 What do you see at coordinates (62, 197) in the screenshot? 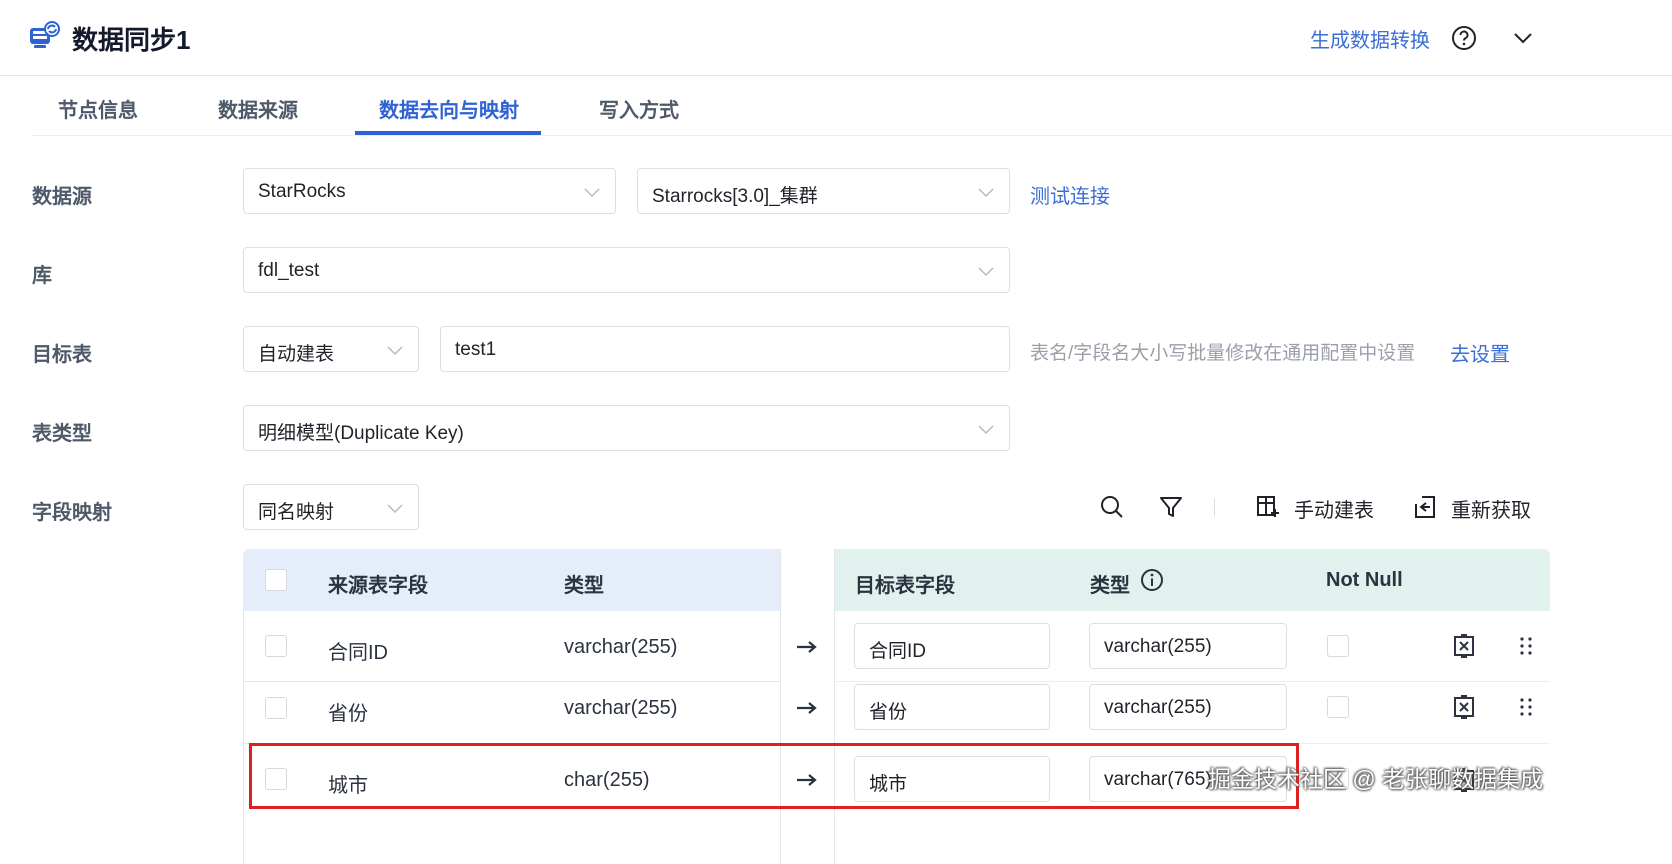
I see `datasource-label: 数据源` at bounding box center [62, 197].